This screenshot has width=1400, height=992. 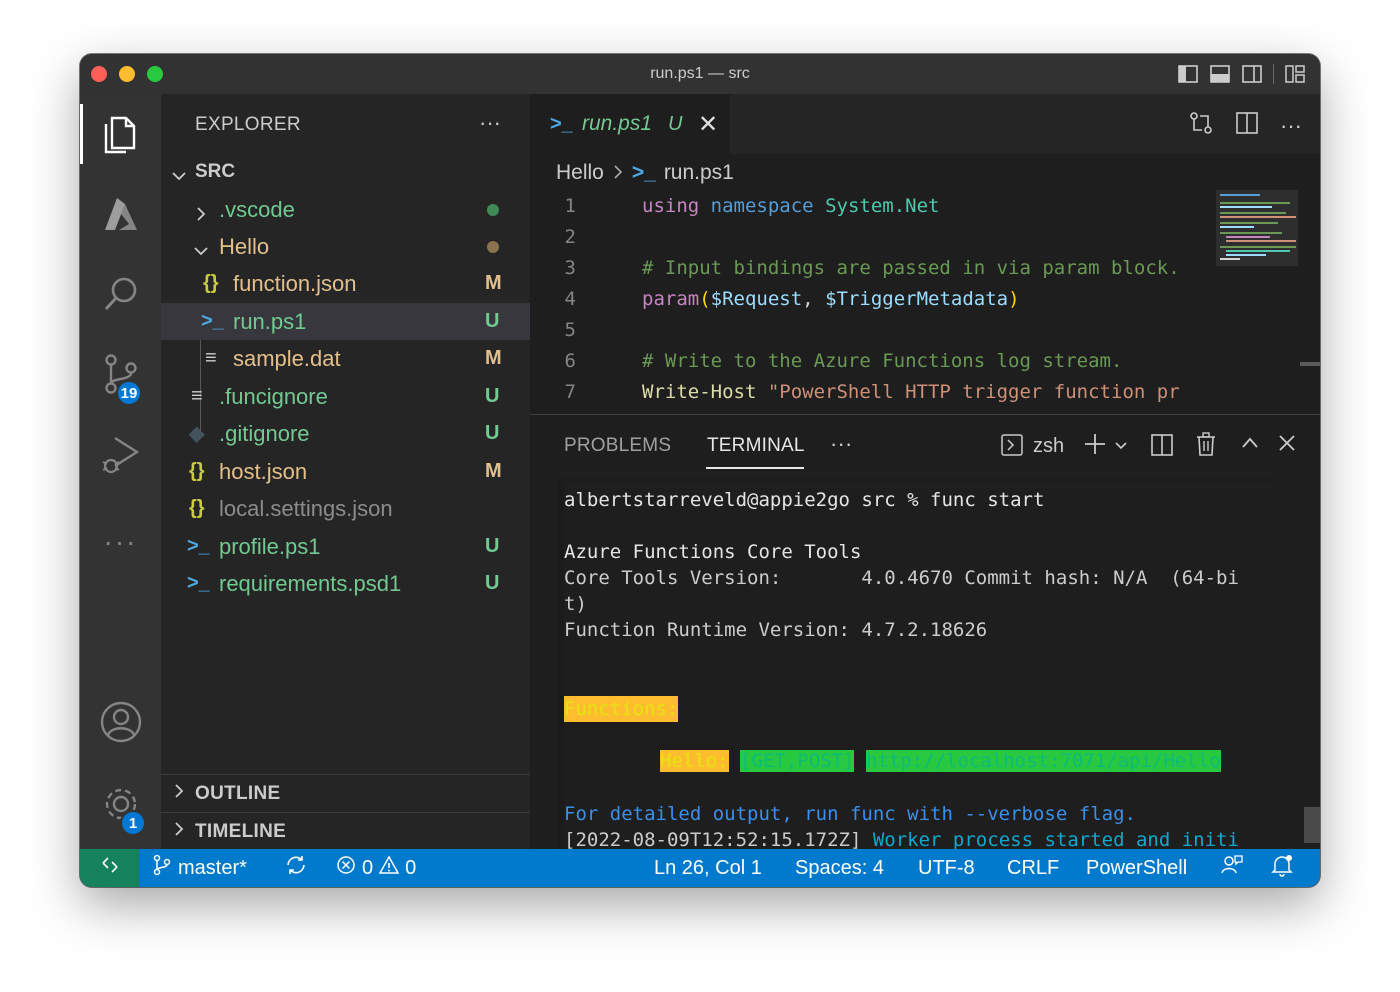 I want to click on line-number: 5, so click(x=570, y=329).